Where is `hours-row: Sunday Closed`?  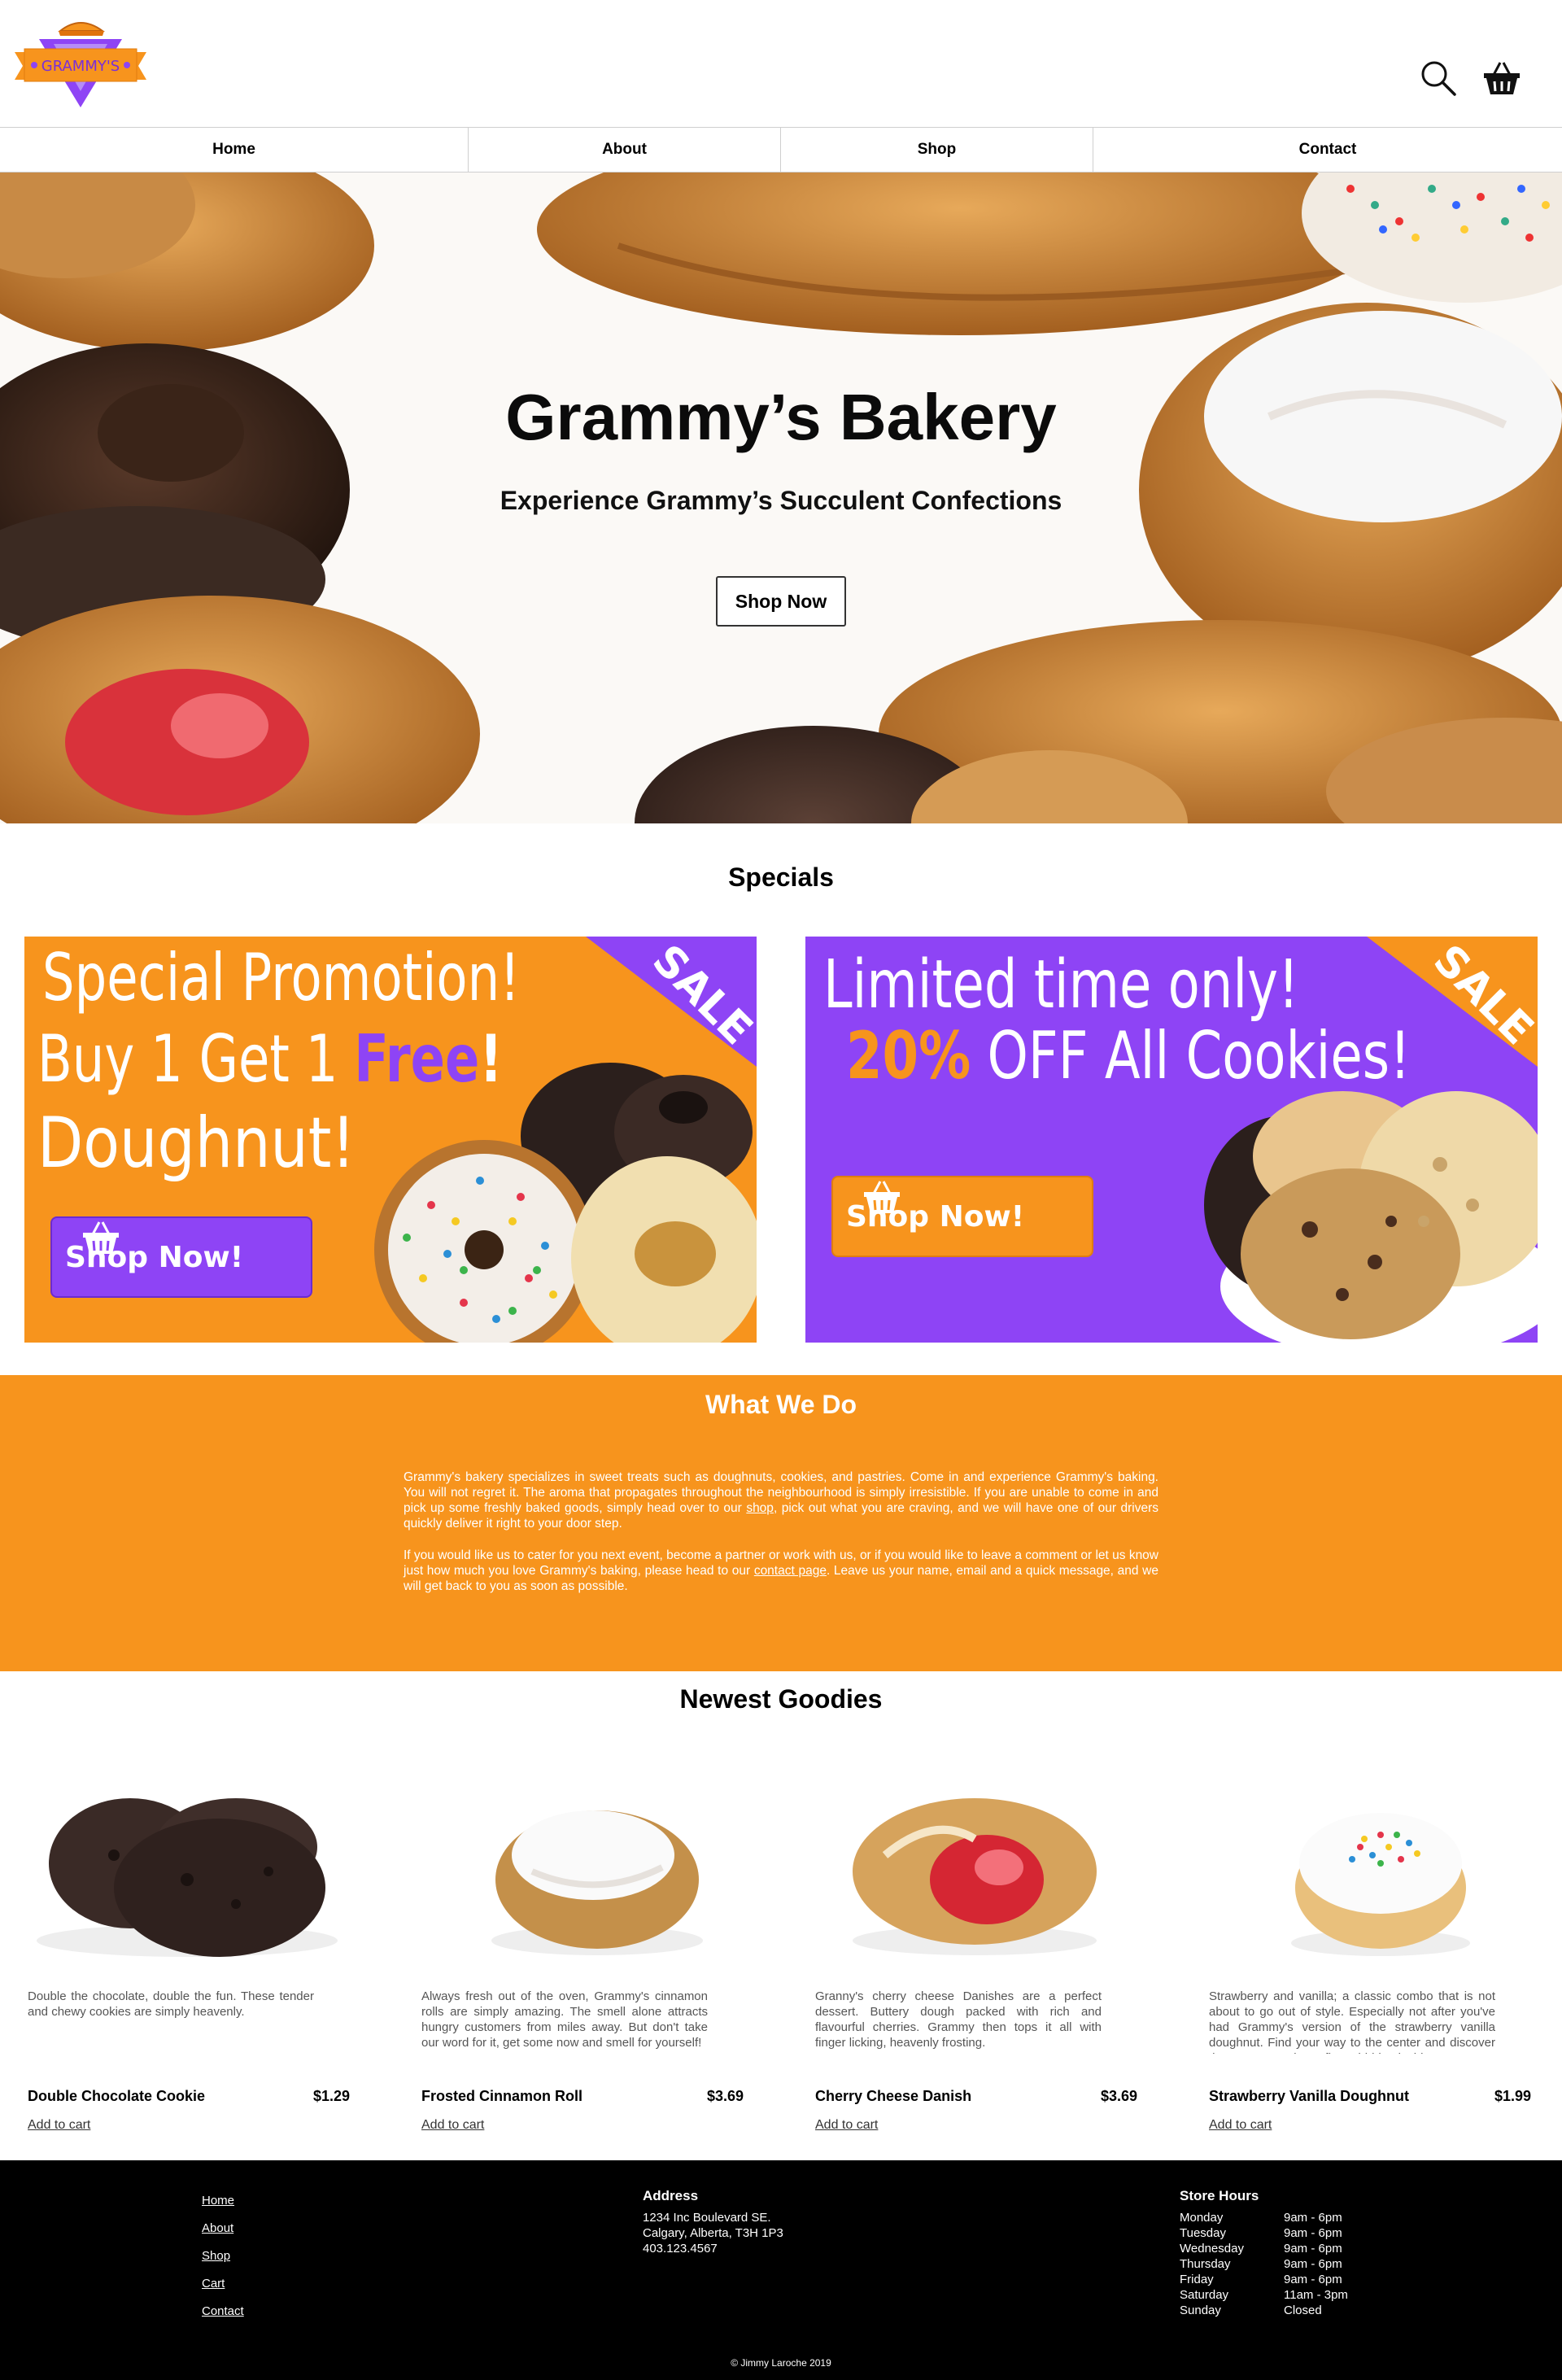
hours-row: Sunday Closed is located at coordinates (1264, 2311).